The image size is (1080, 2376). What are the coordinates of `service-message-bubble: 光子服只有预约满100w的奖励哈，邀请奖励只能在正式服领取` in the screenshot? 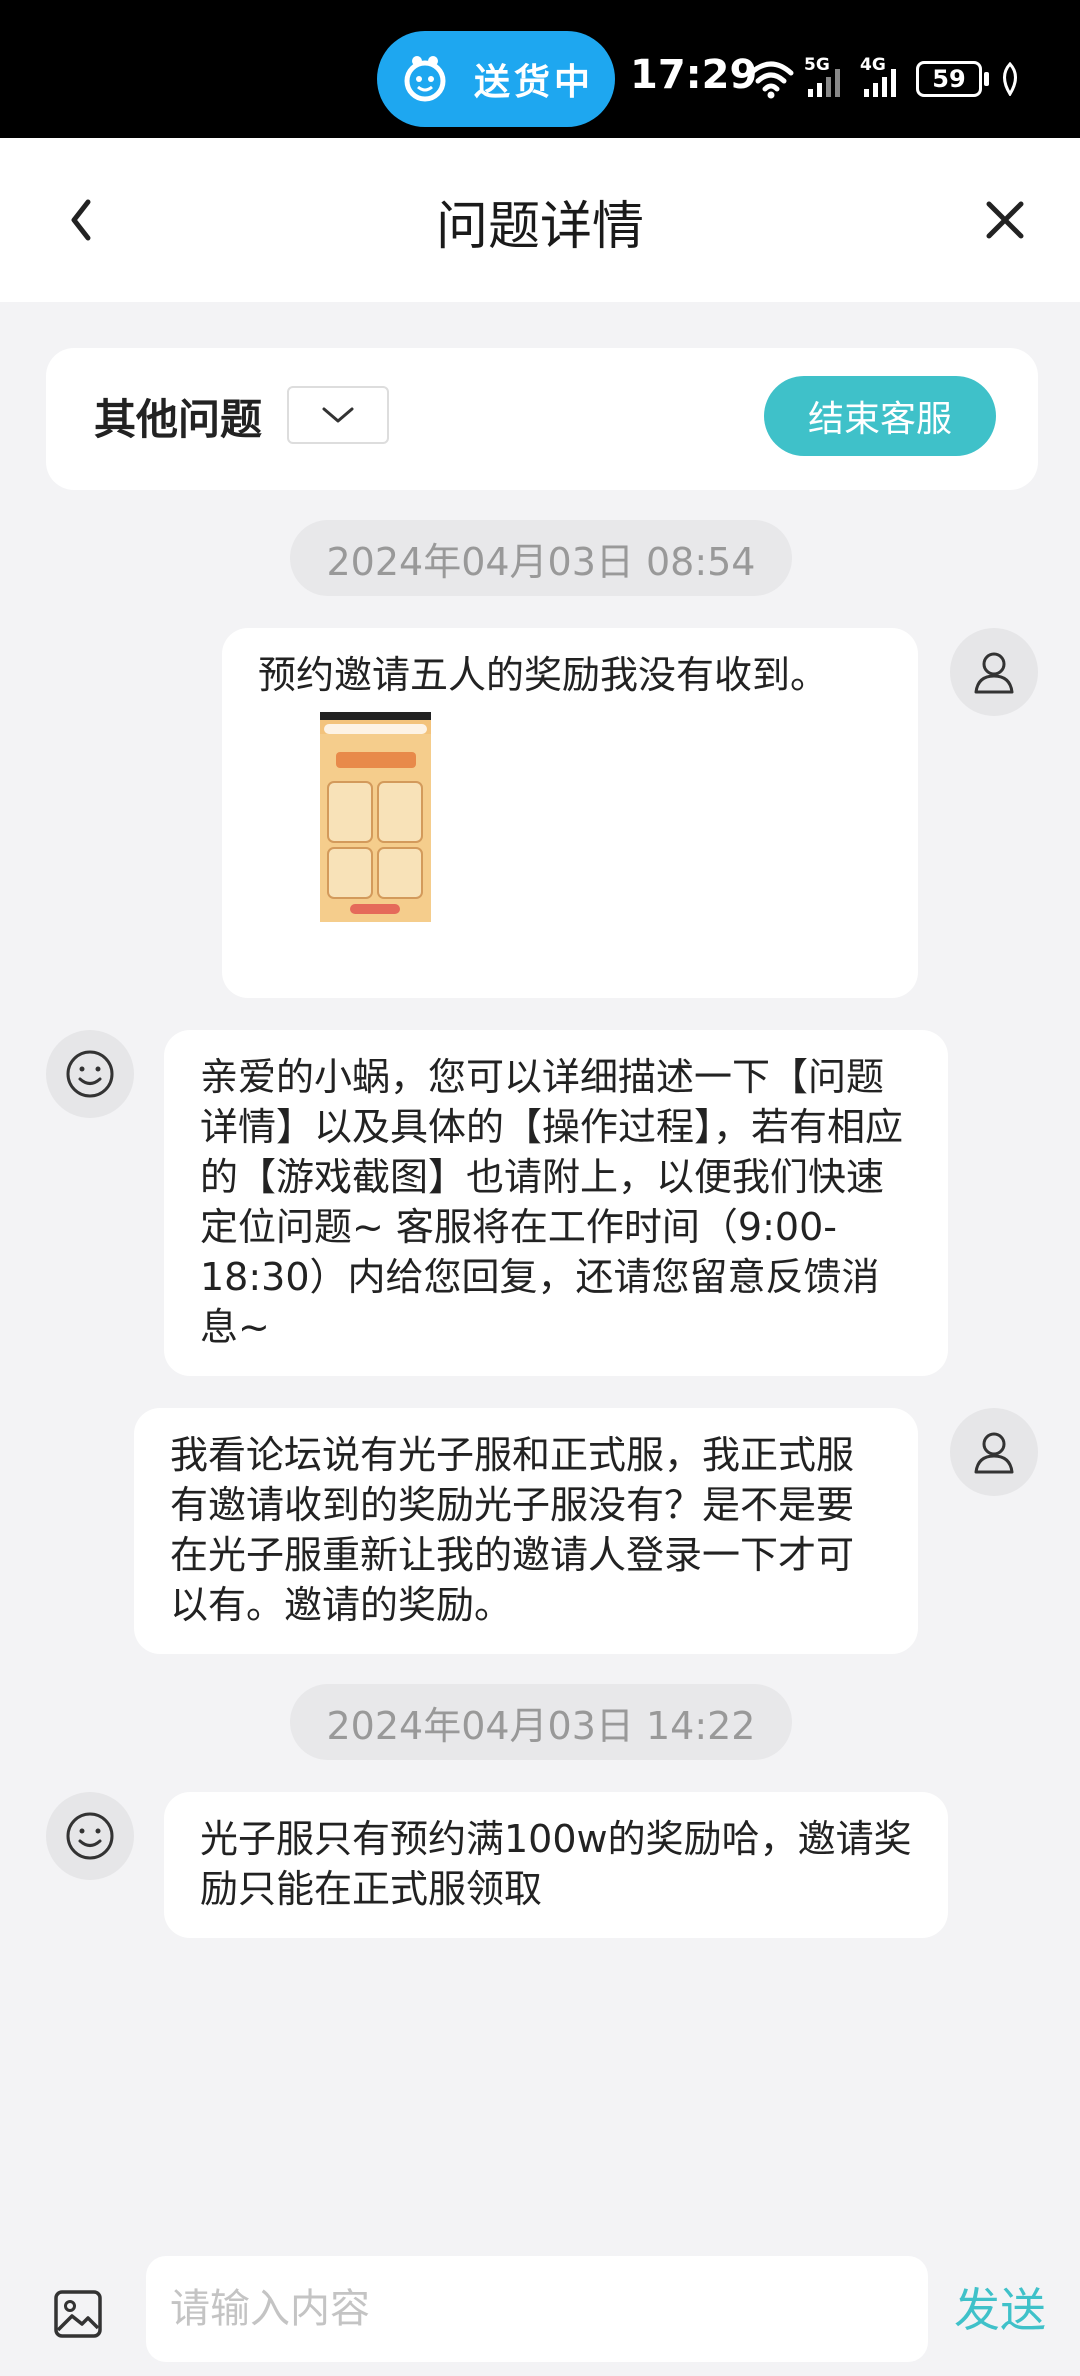 It's located at (556, 1865).